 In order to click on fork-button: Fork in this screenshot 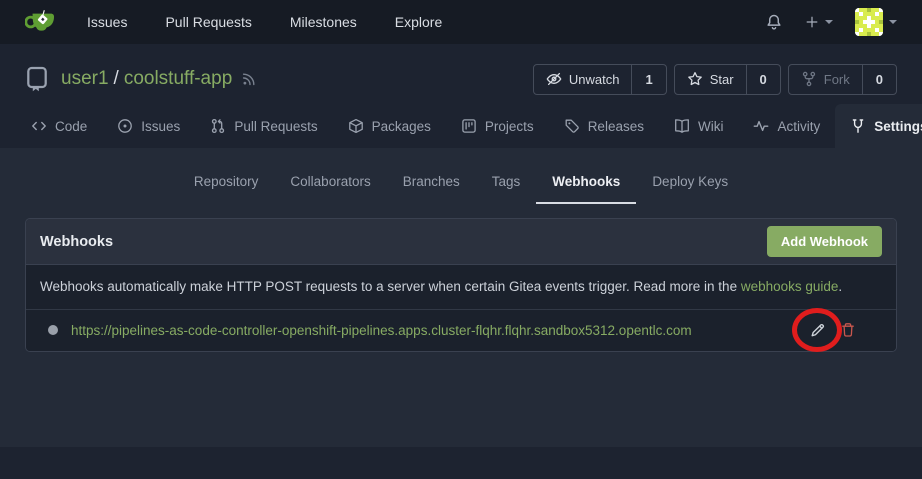, I will do `click(825, 79)`.